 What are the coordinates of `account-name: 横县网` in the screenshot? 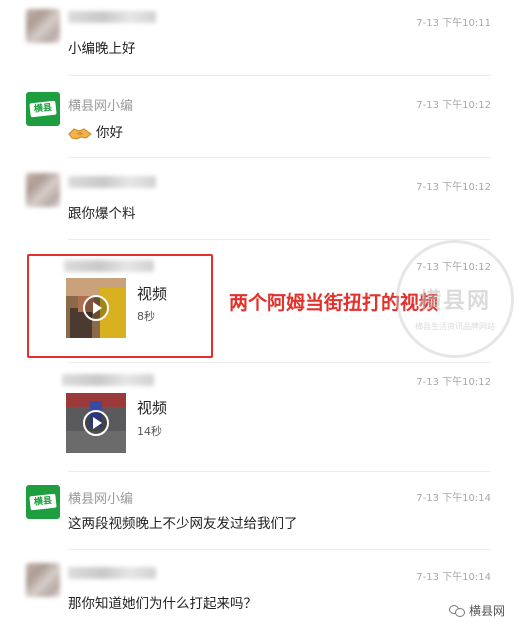 It's located at (486, 611).